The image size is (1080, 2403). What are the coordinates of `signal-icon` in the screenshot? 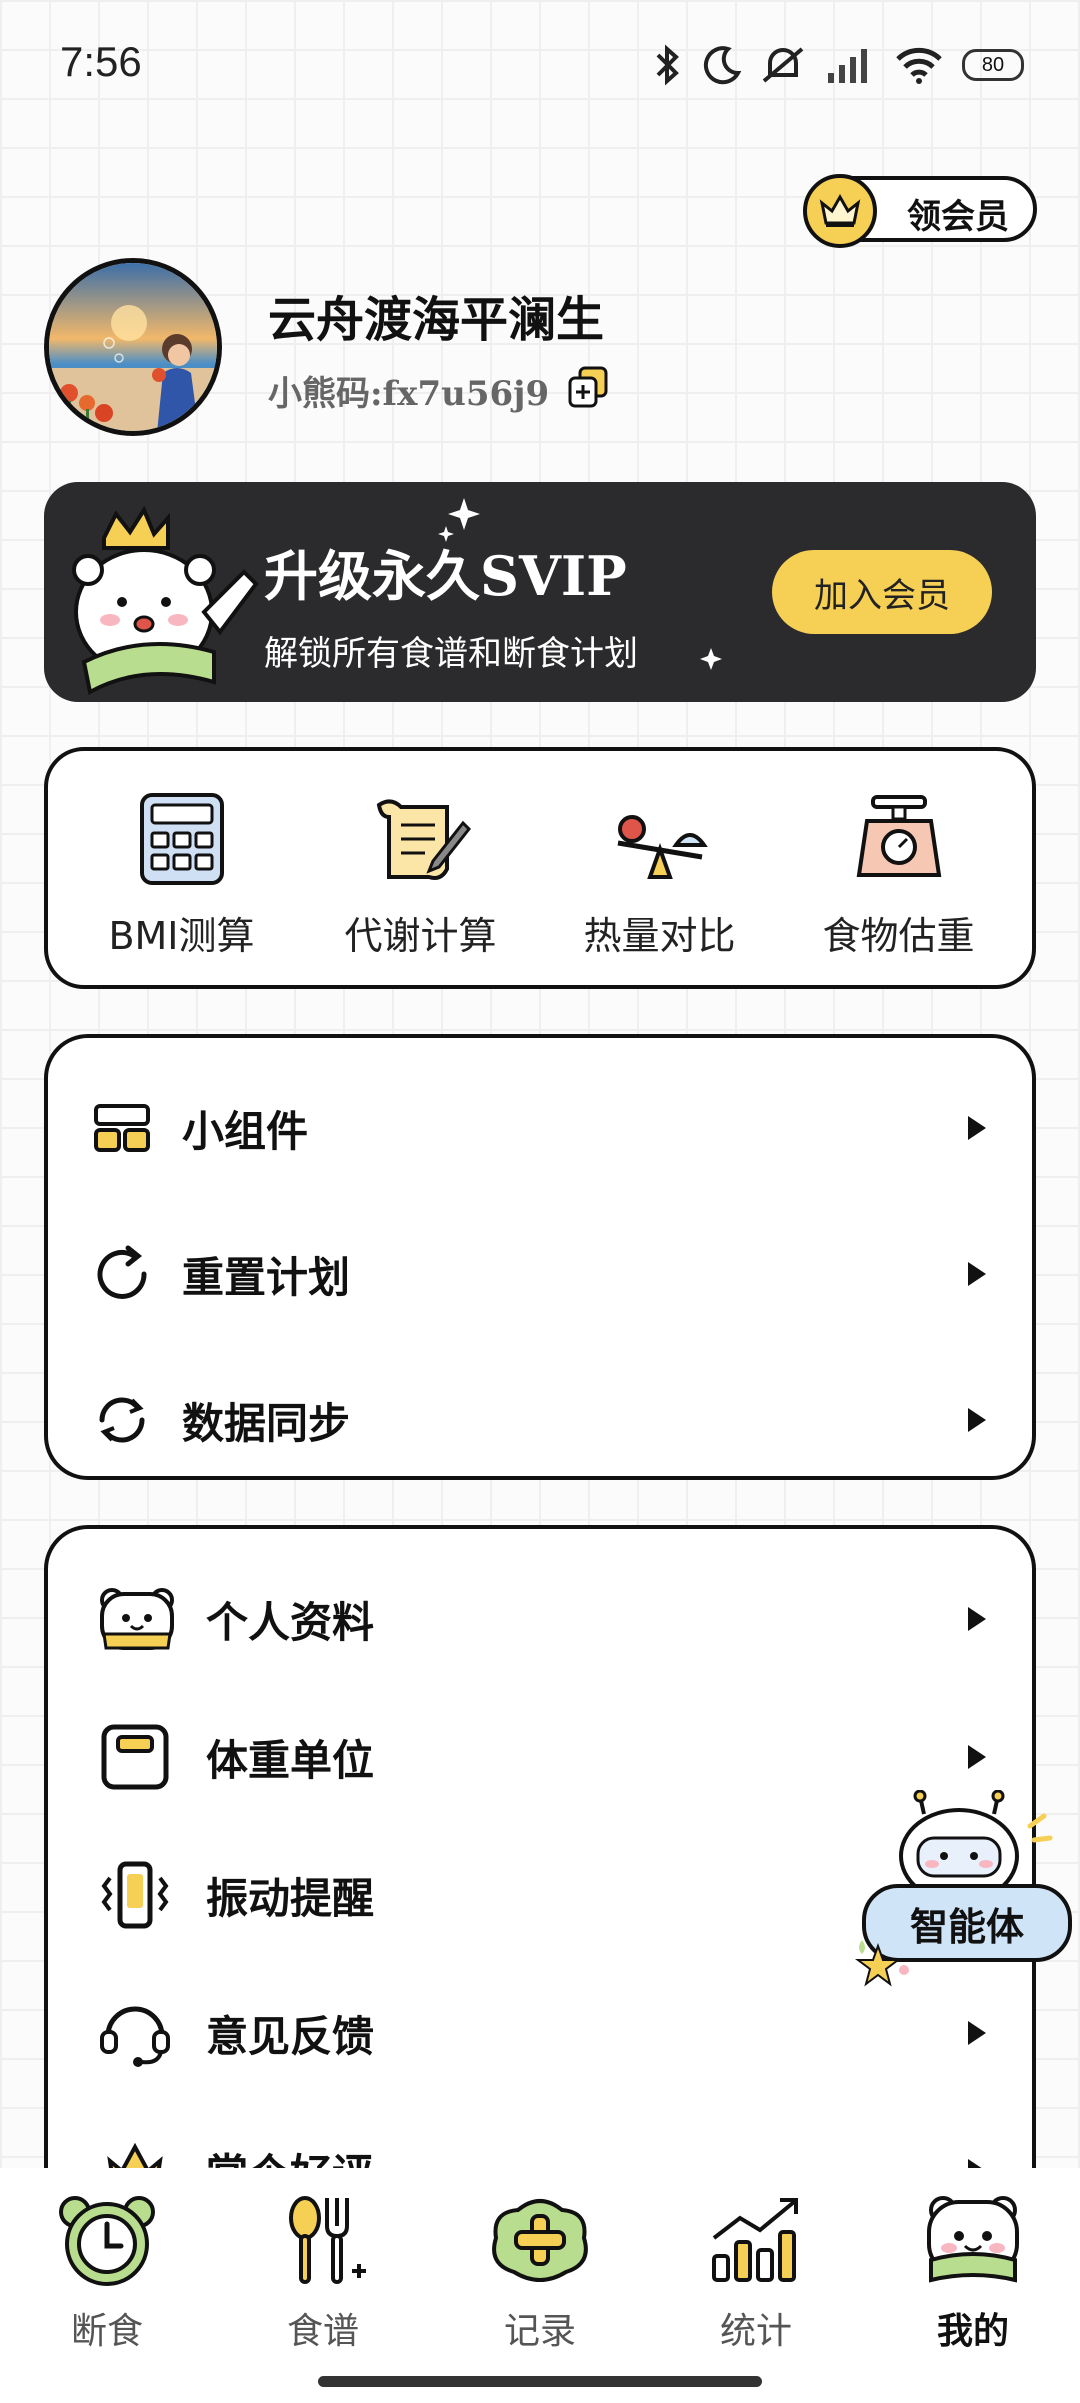 It's located at (847, 66).